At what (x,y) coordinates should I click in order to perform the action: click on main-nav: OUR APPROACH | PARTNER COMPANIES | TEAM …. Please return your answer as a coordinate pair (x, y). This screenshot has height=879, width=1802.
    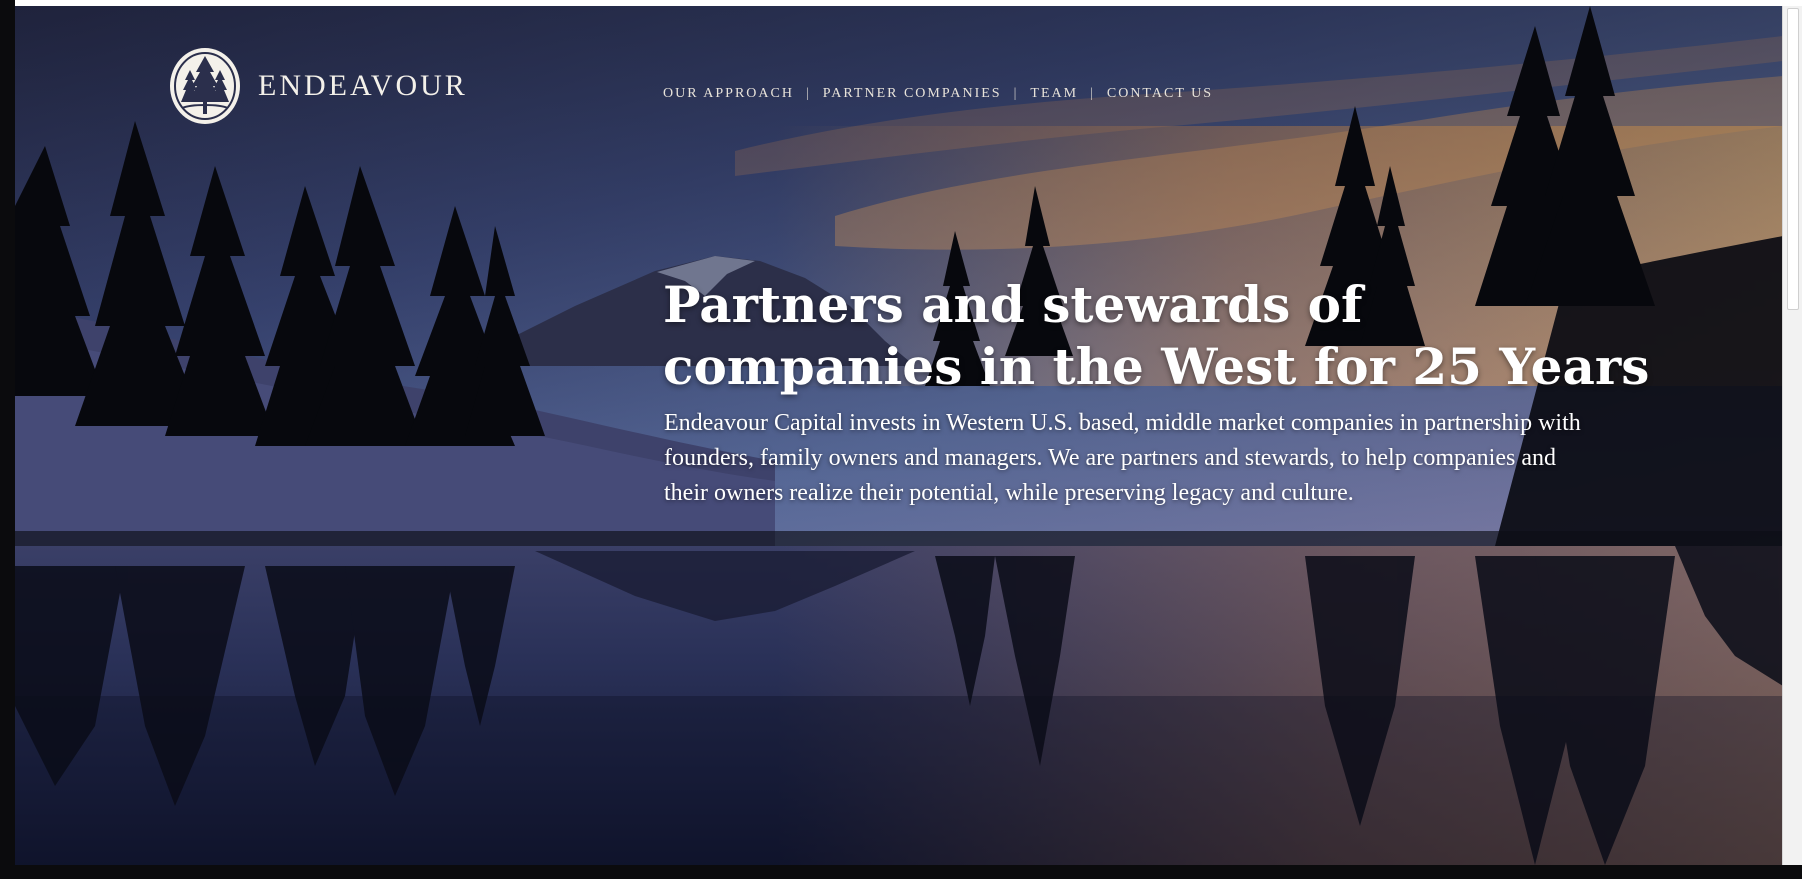
    Looking at the image, I should click on (938, 94).